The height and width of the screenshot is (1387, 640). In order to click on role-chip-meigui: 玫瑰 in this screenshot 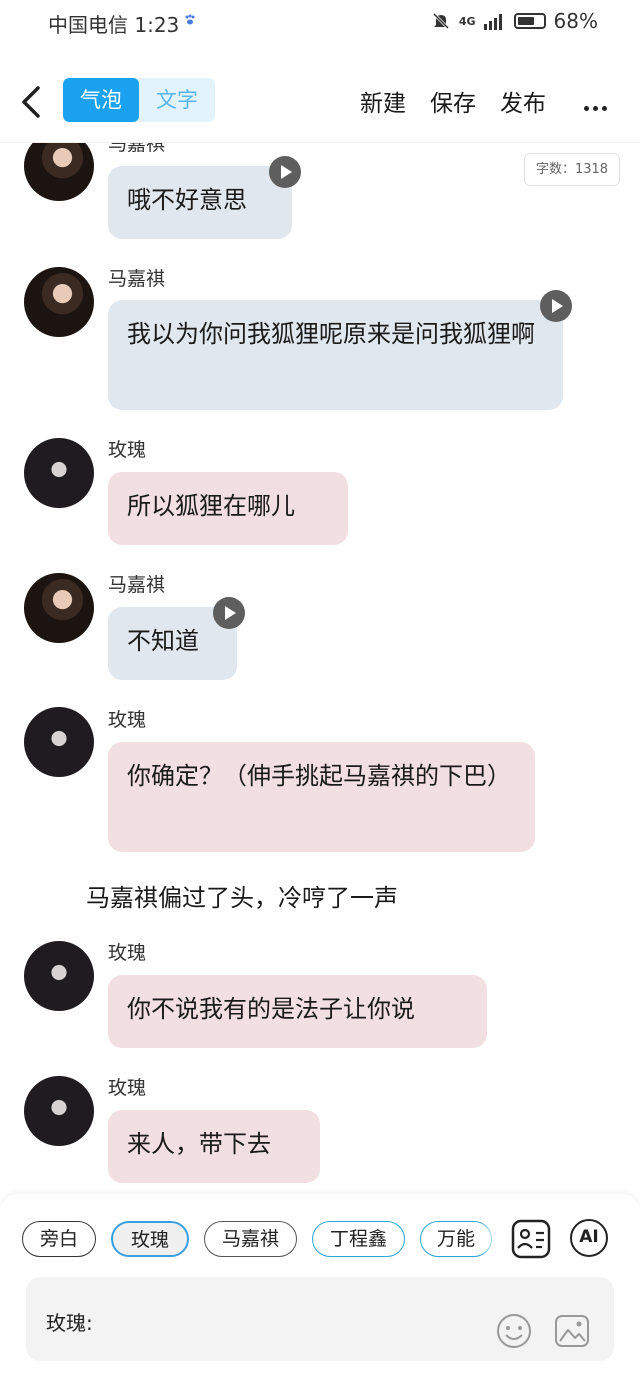, I will do `click(150, 1239)`.